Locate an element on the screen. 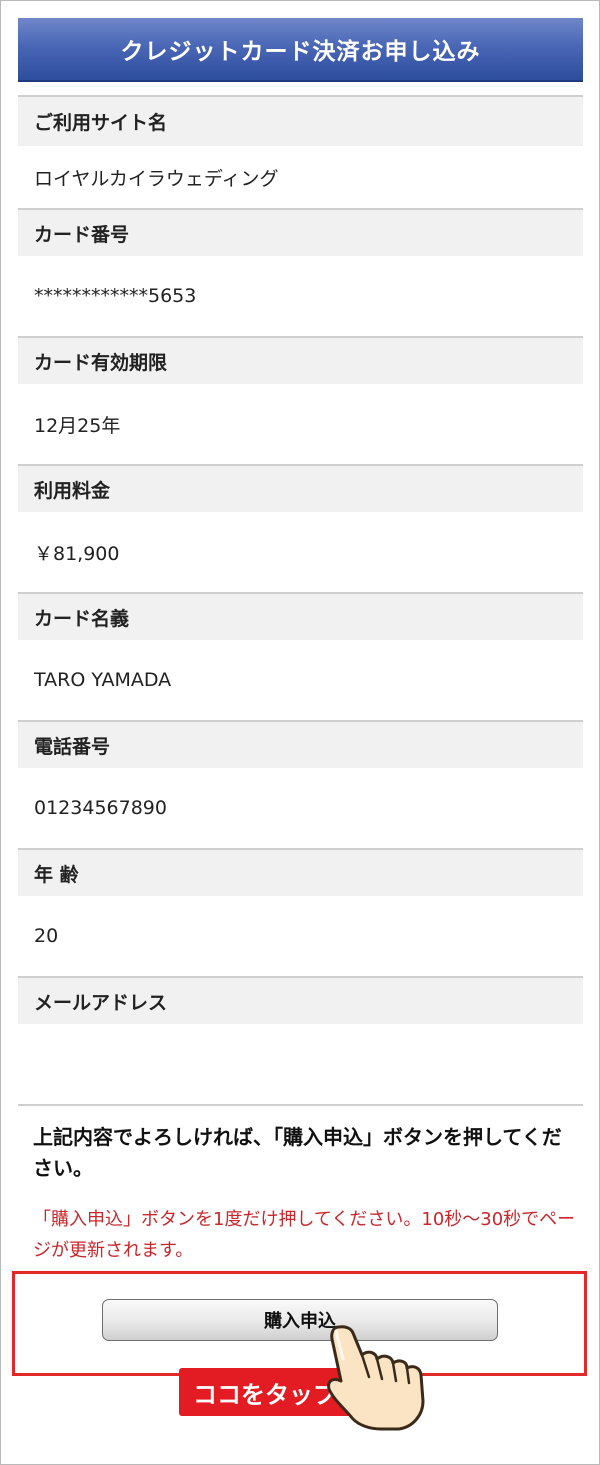 The height and width of the screenshot is (1465, 600). card-number-label: カード番号 is located at coordinates (300, 232).